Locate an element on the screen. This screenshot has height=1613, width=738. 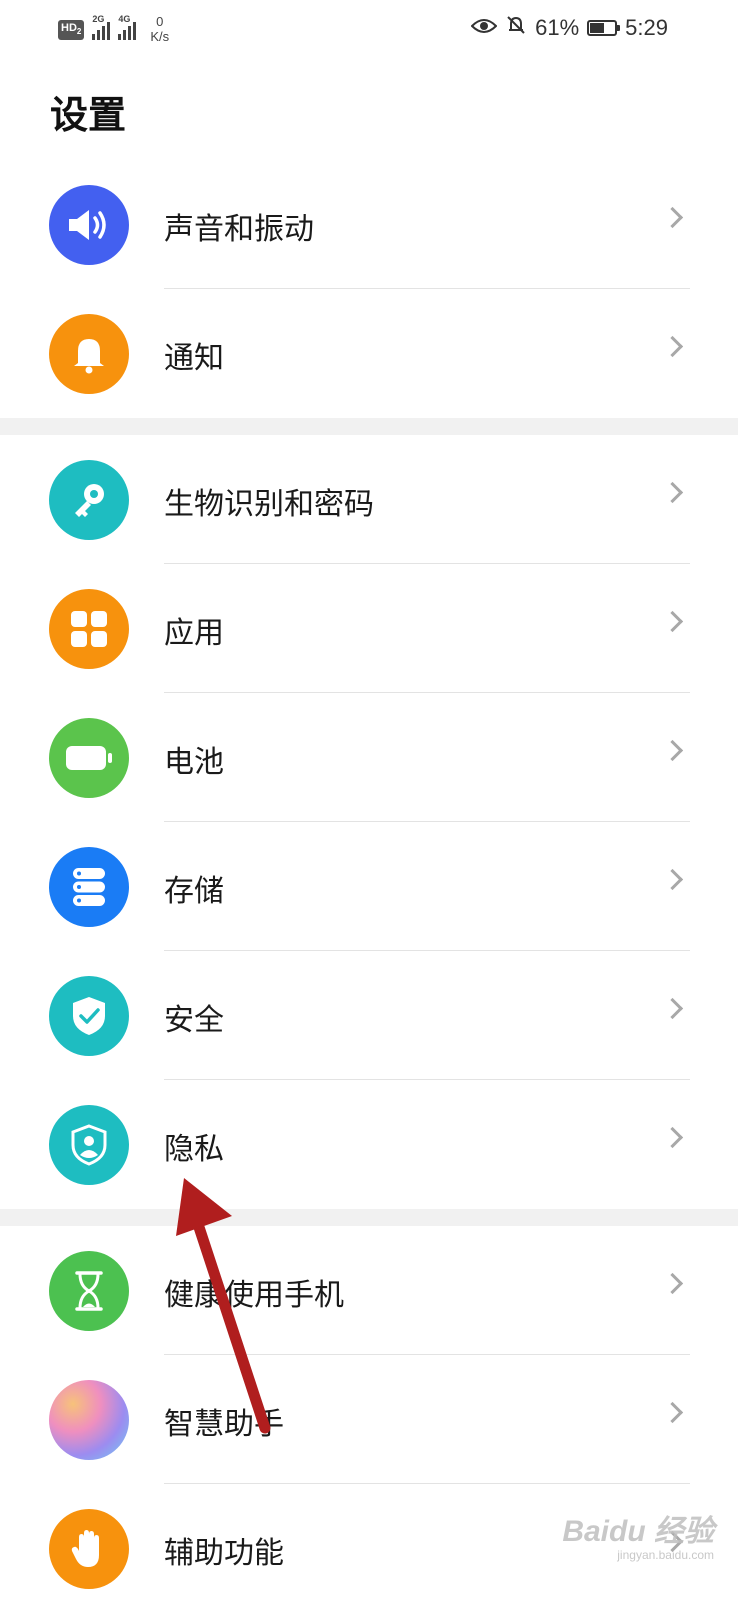
settings-item-label: 健康使用手机 is located at coordinates (254, 1295).